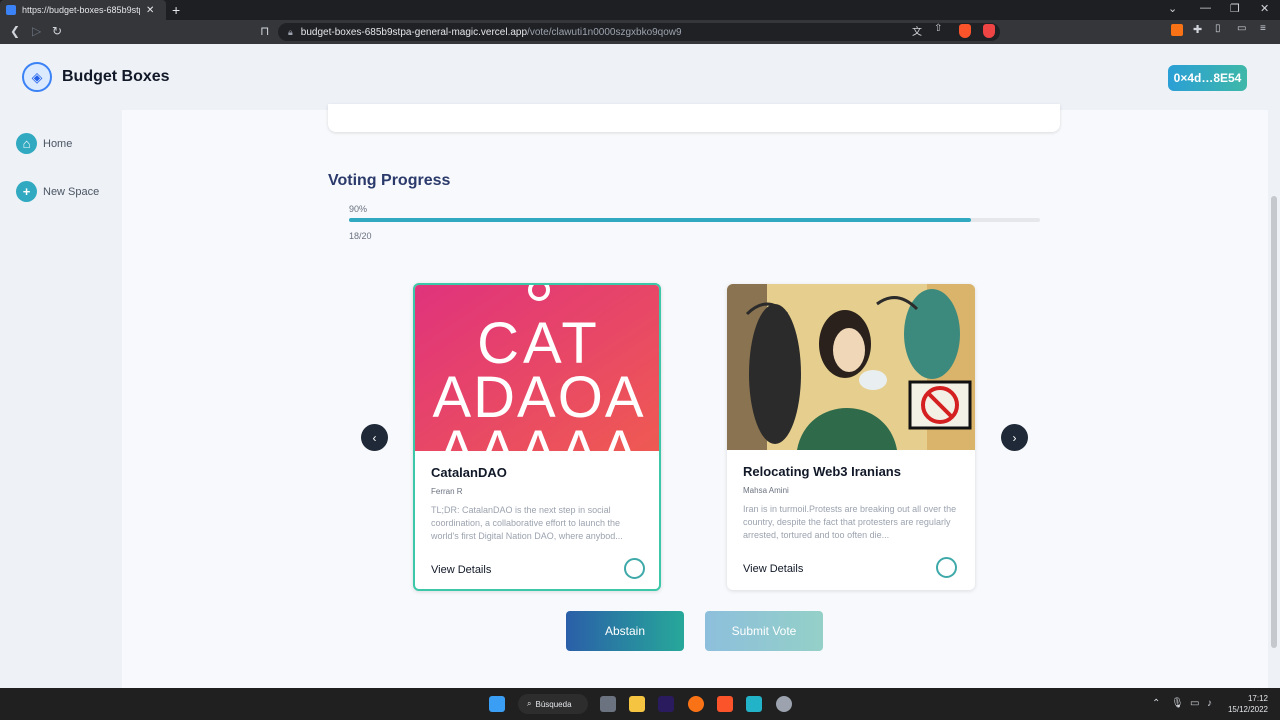 Image resolution: width=1280 pixels, height=720 pixels. What do you see at coordinates (1209, 703) in the screenshot?
I see `volume-icon: ♪` at bounding box center [1209, 703].